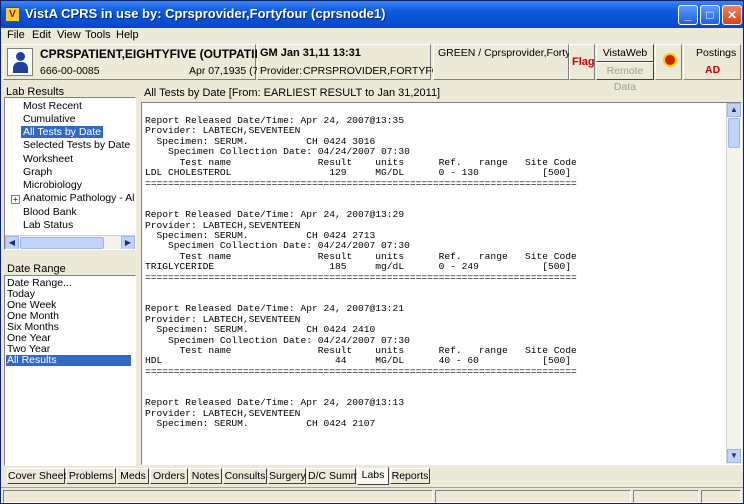  I want to click on tree-item-most-recent: Most Recent, so click(52, 106).